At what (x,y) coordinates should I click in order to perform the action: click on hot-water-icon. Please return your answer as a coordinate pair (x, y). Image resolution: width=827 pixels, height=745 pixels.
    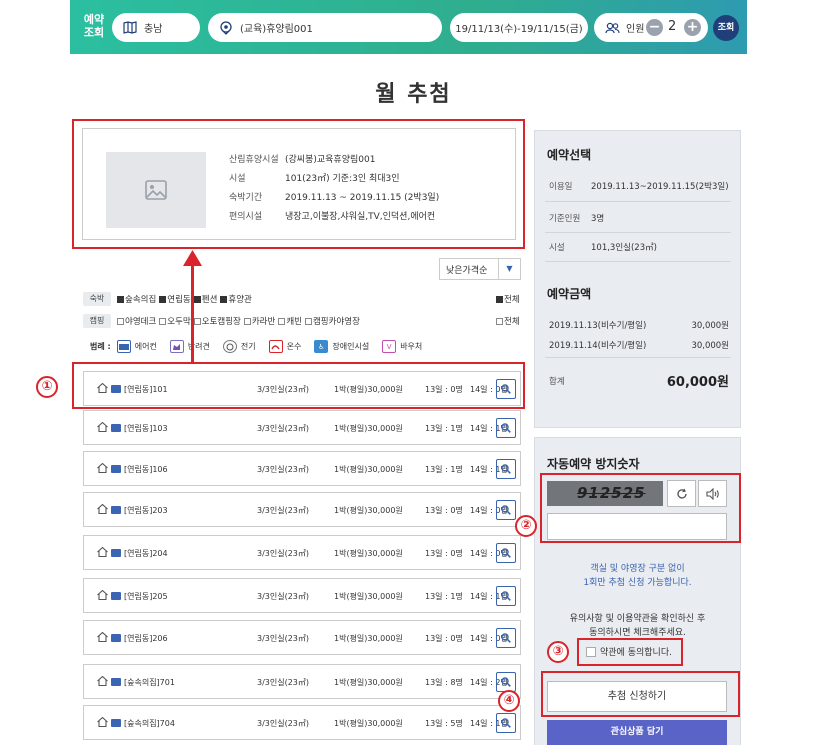
    Looking at the image, I should click on (275, 346).